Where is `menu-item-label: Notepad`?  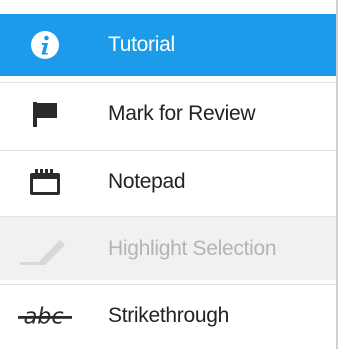 menu-item-label: Notepad is located at coordinates (147, 181).